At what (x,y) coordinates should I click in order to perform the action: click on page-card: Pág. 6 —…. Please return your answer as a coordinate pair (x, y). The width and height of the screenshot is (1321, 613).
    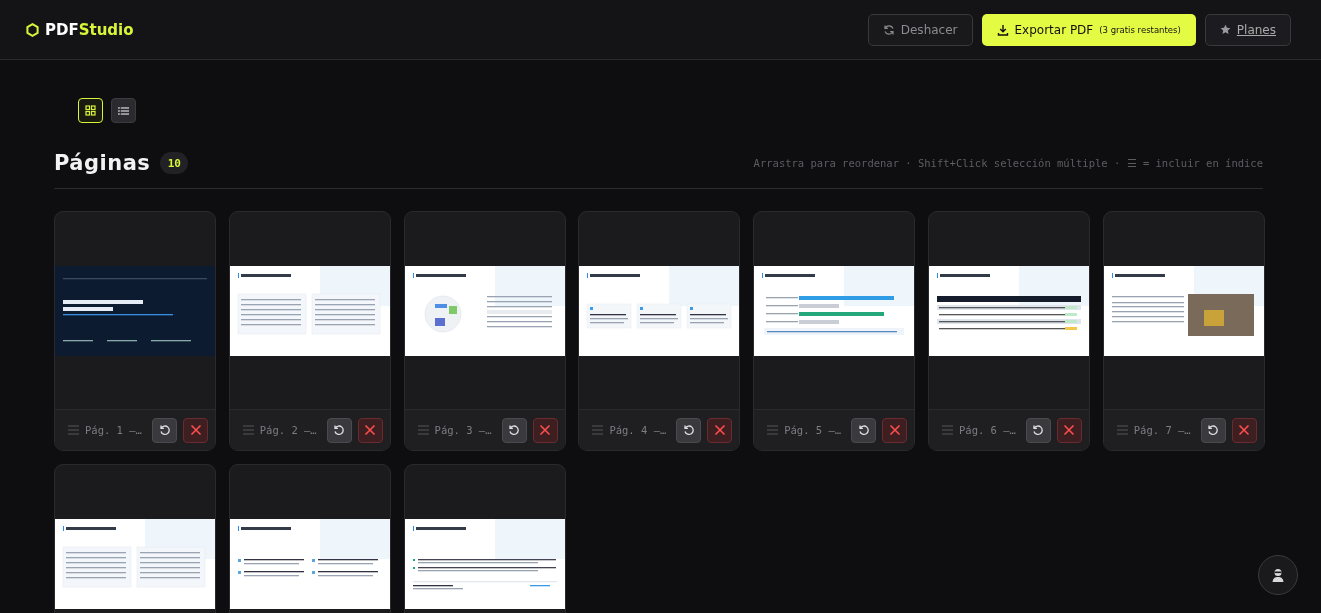
    Looking at the image, I should click on (1009, 331).